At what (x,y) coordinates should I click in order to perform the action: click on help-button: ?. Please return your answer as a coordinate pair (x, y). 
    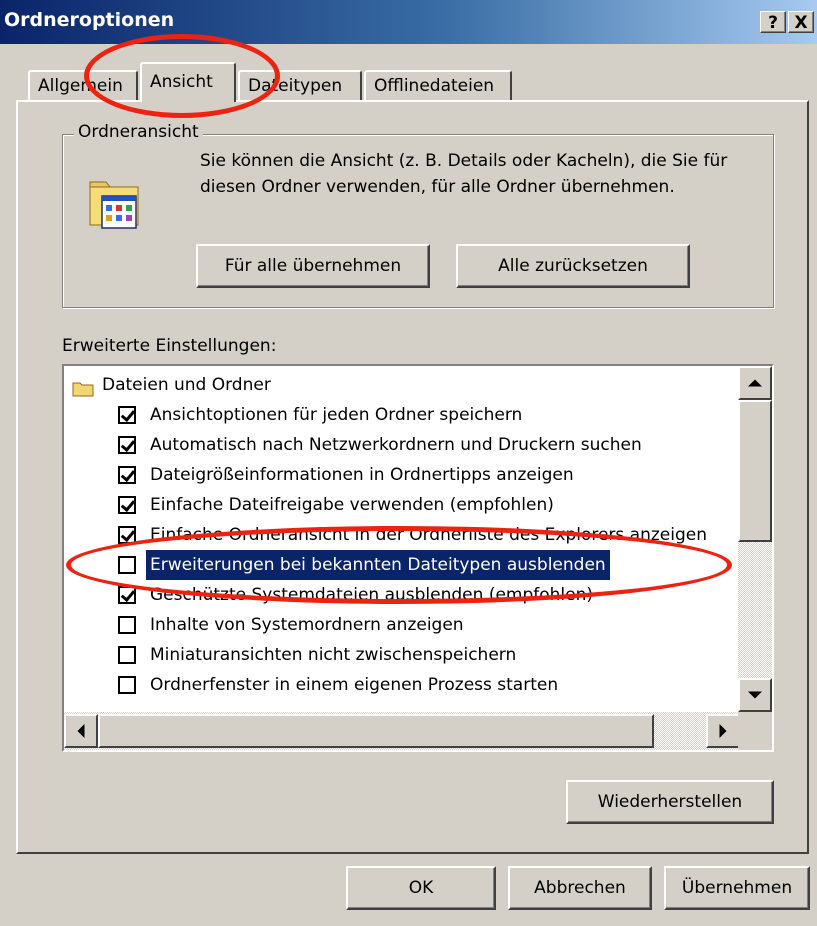
    Looking at the image, I should click on (773, 22).